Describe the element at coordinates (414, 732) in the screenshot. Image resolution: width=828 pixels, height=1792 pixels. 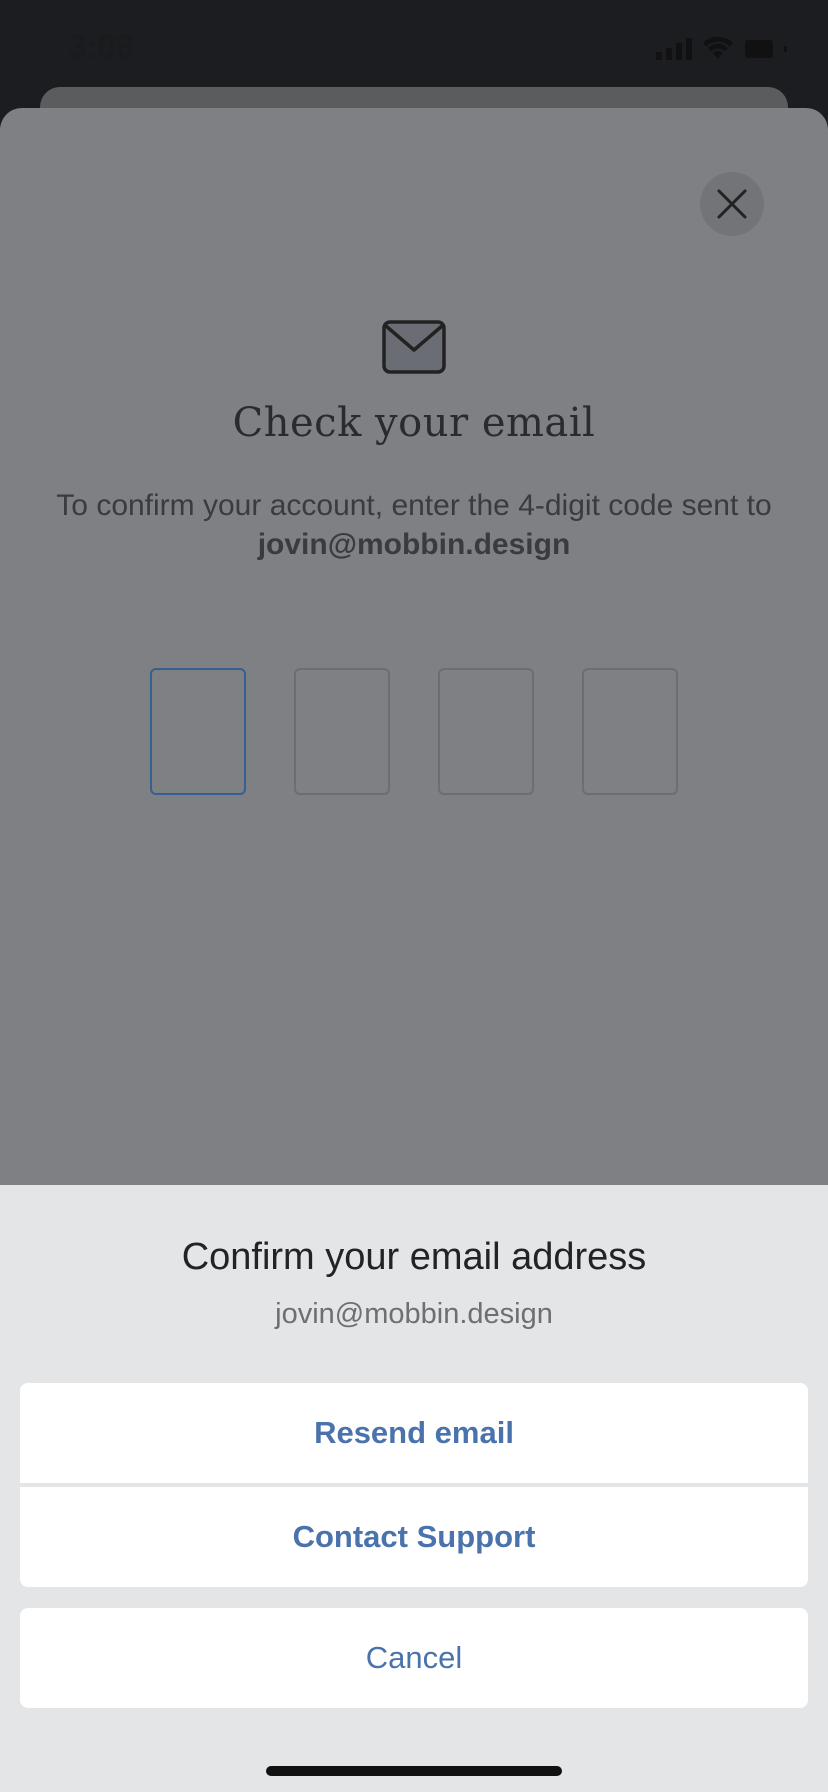
I see `code-input-group` at that location.